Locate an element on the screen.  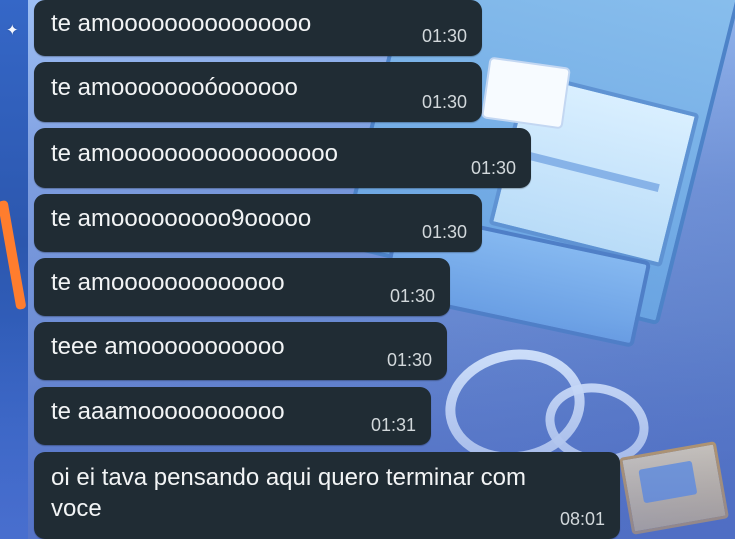
message-bubble: teee amooooooooooo 01:30 is located at coordinates (240, 351).